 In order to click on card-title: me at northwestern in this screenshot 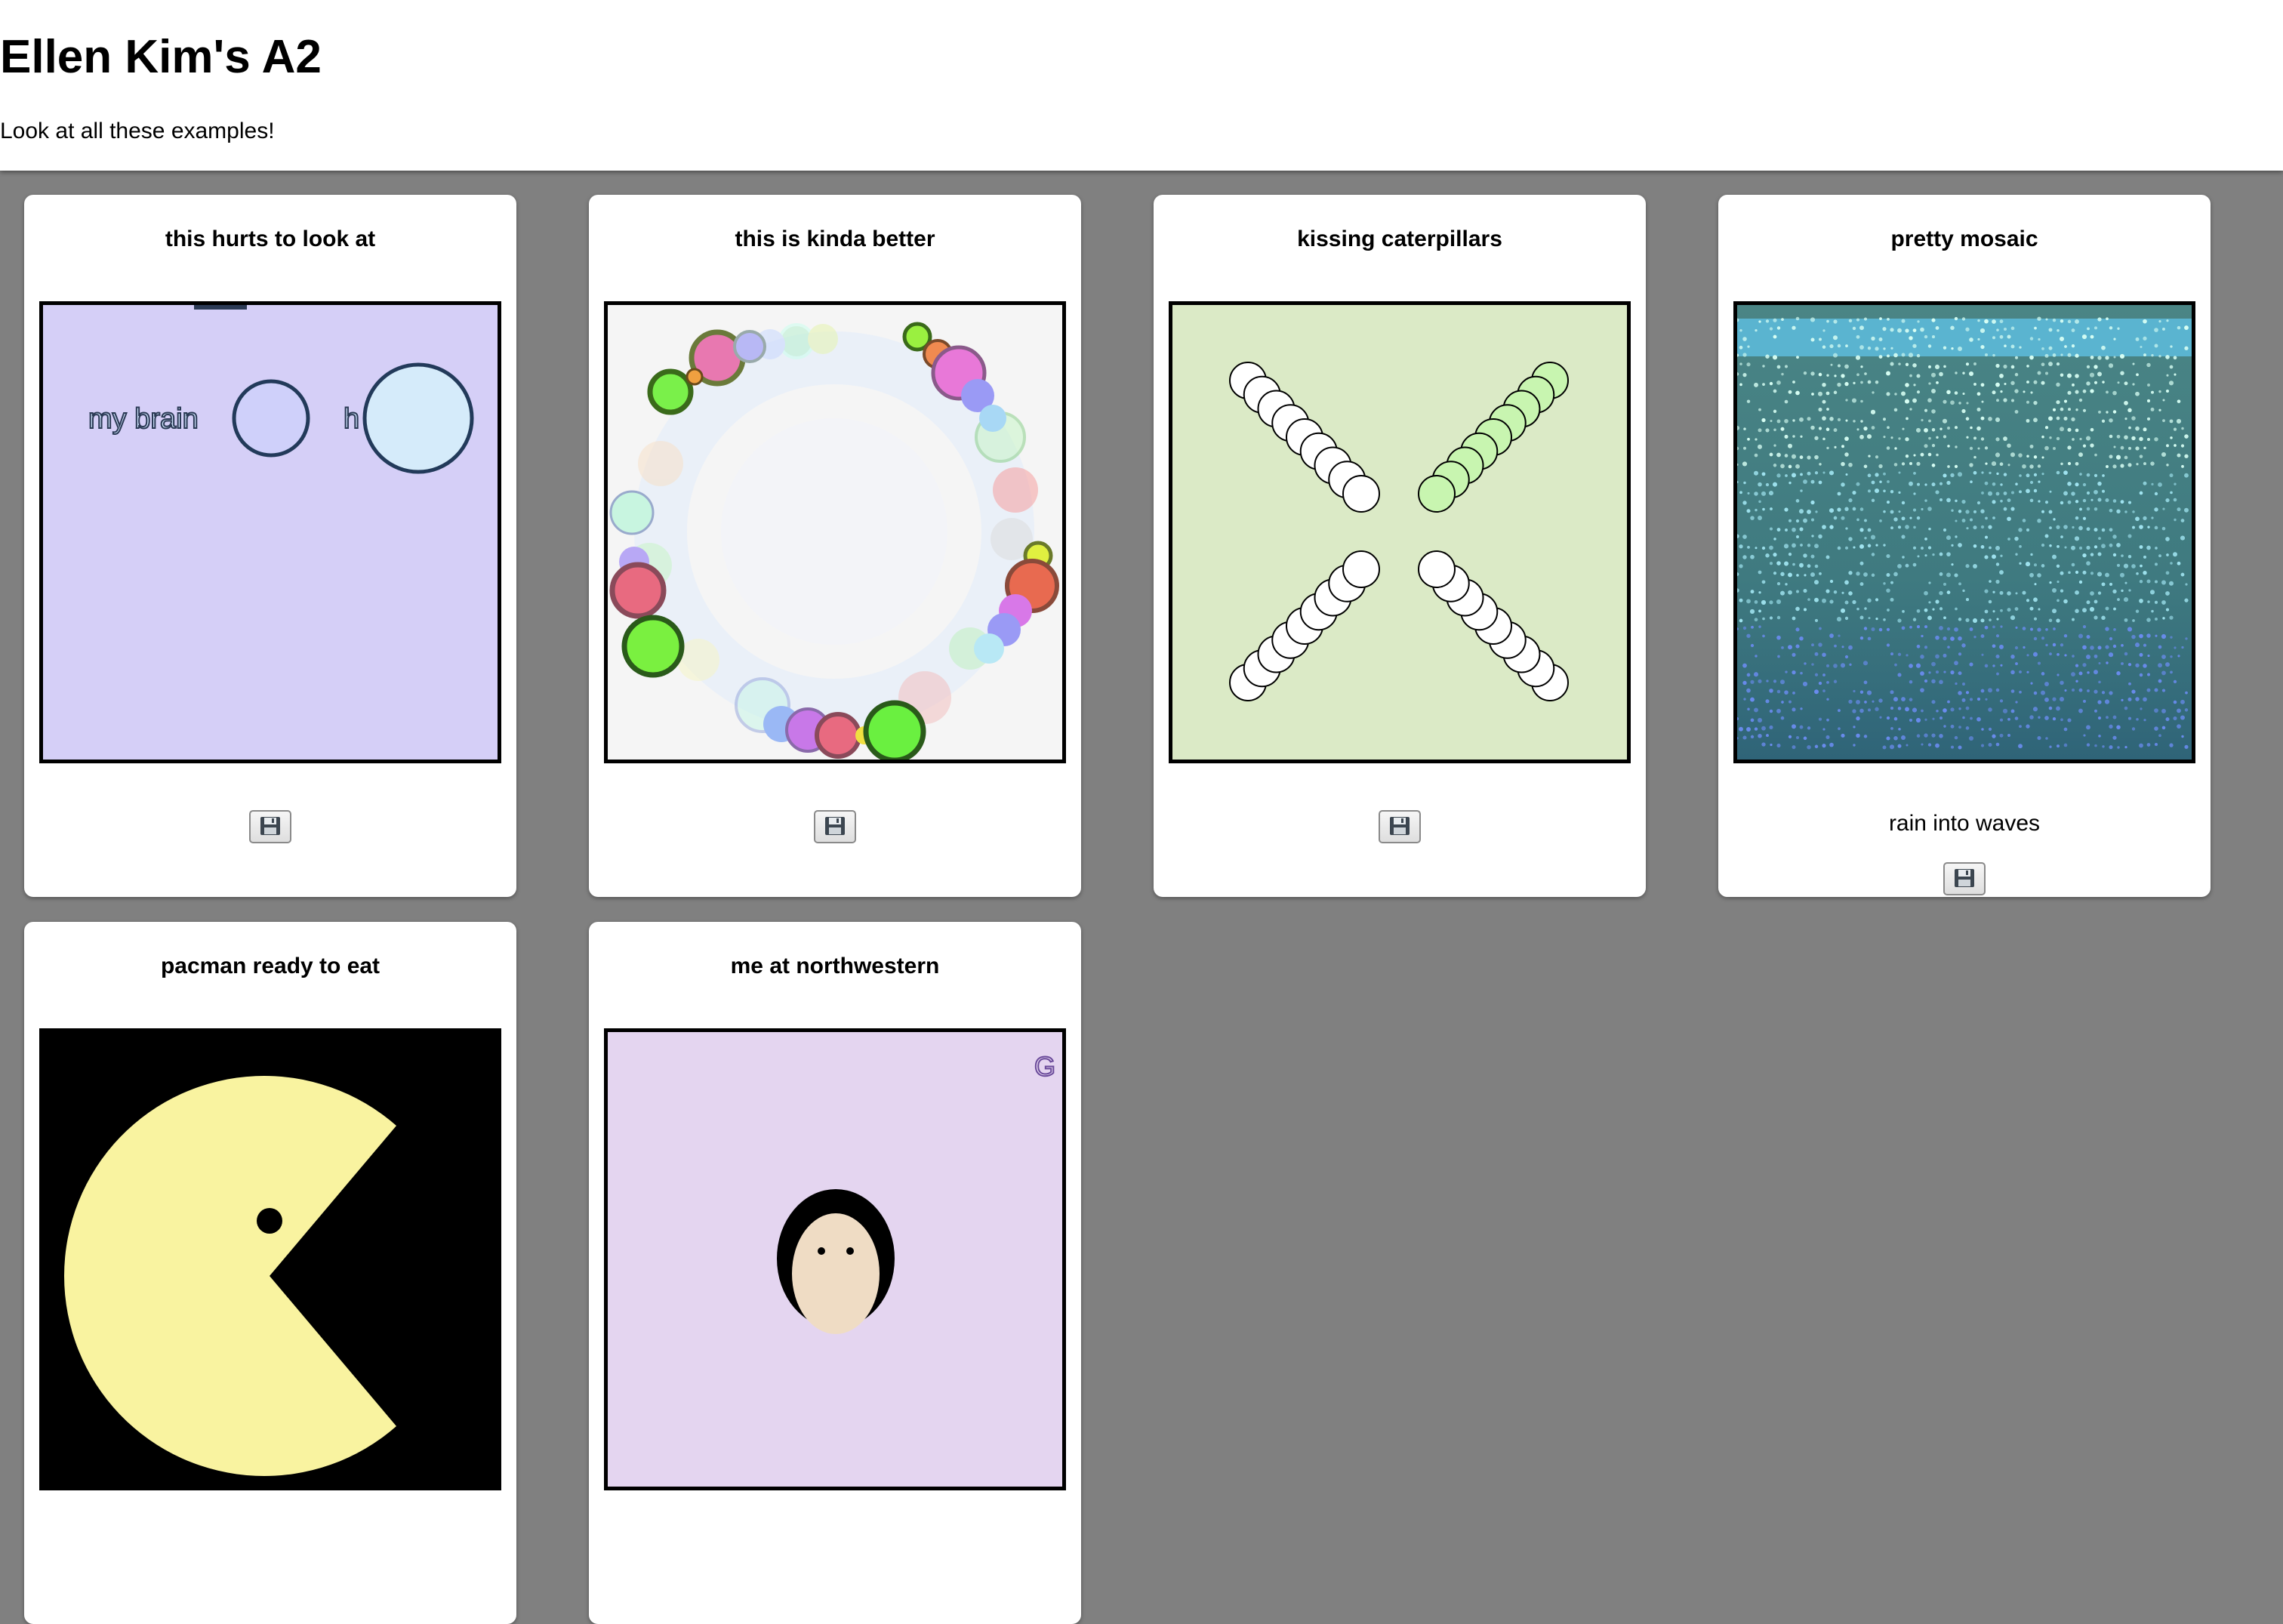, I will do `click(835, 966)`.